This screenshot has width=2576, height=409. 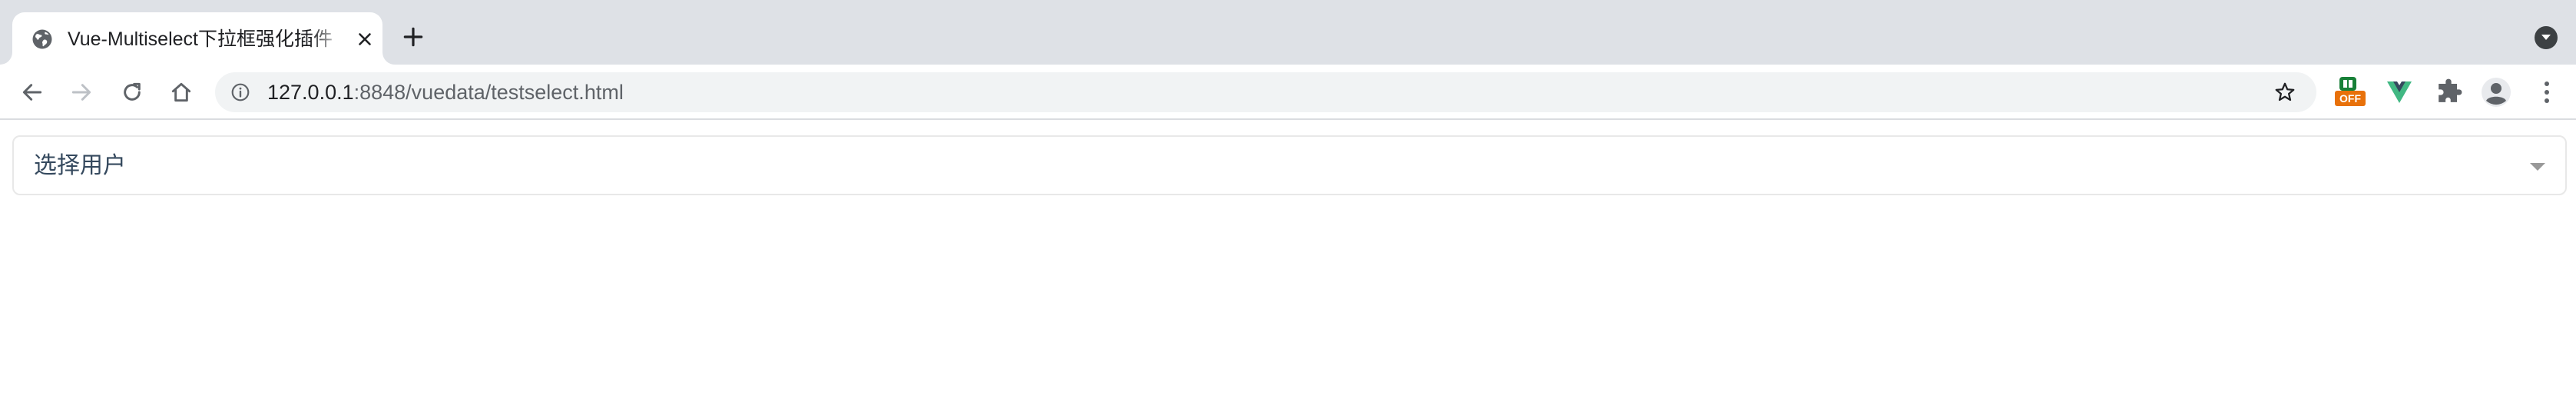 What do you see at coordinates (1289, 165) in the screenshot?
I see `user-multiselect: 选择用户` at bounding box center [1289, 165].